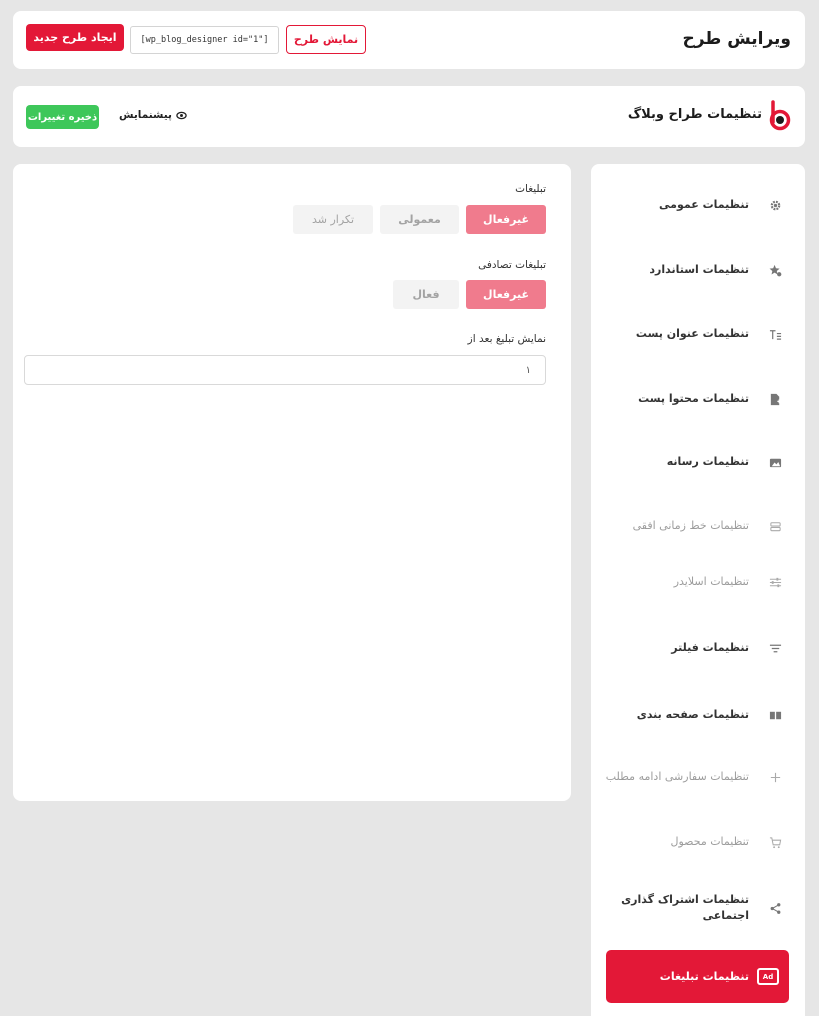 The width and height of the screenshot is (819, 1016). I want to click on sidebar-item-label: تنظیمات تبلیغات, so click(704, 976).